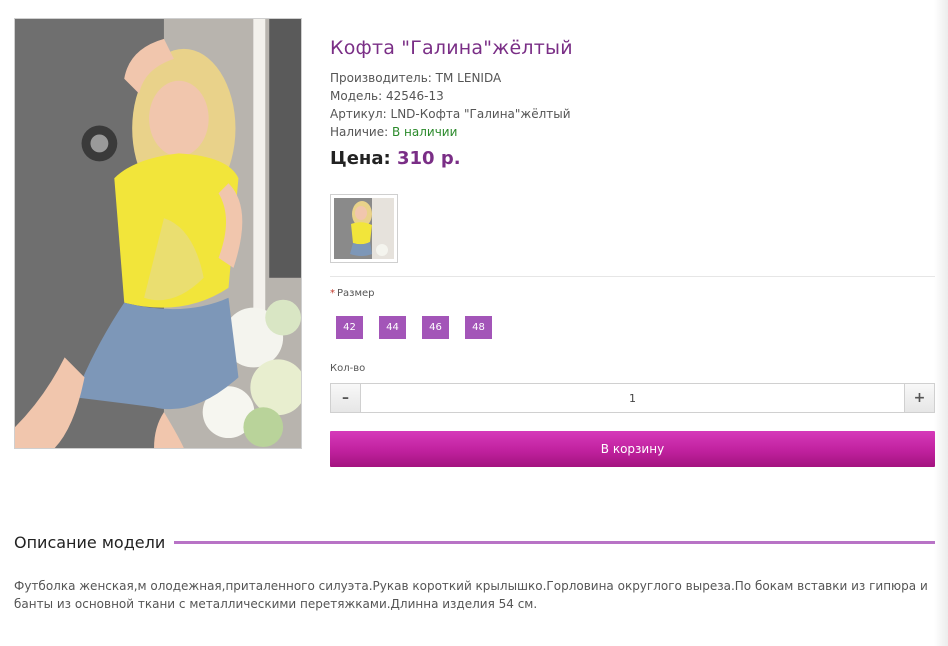 This screenshot has width=948, height=646. Describe the element at coordinates (435, 327) in the screenshot. I see `size-option-46: 46` at that location.